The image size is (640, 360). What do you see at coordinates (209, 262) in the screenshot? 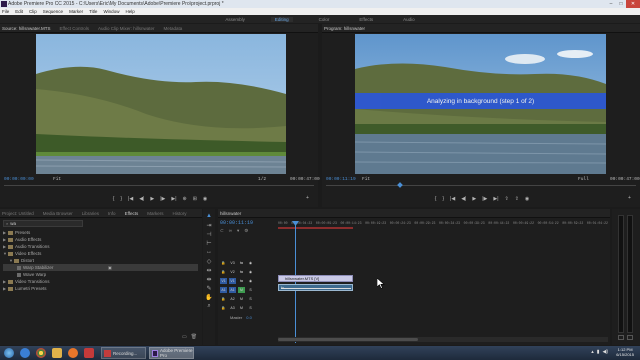
I see `razor-tool-icon: ◇` at bounding box center [209, 262].